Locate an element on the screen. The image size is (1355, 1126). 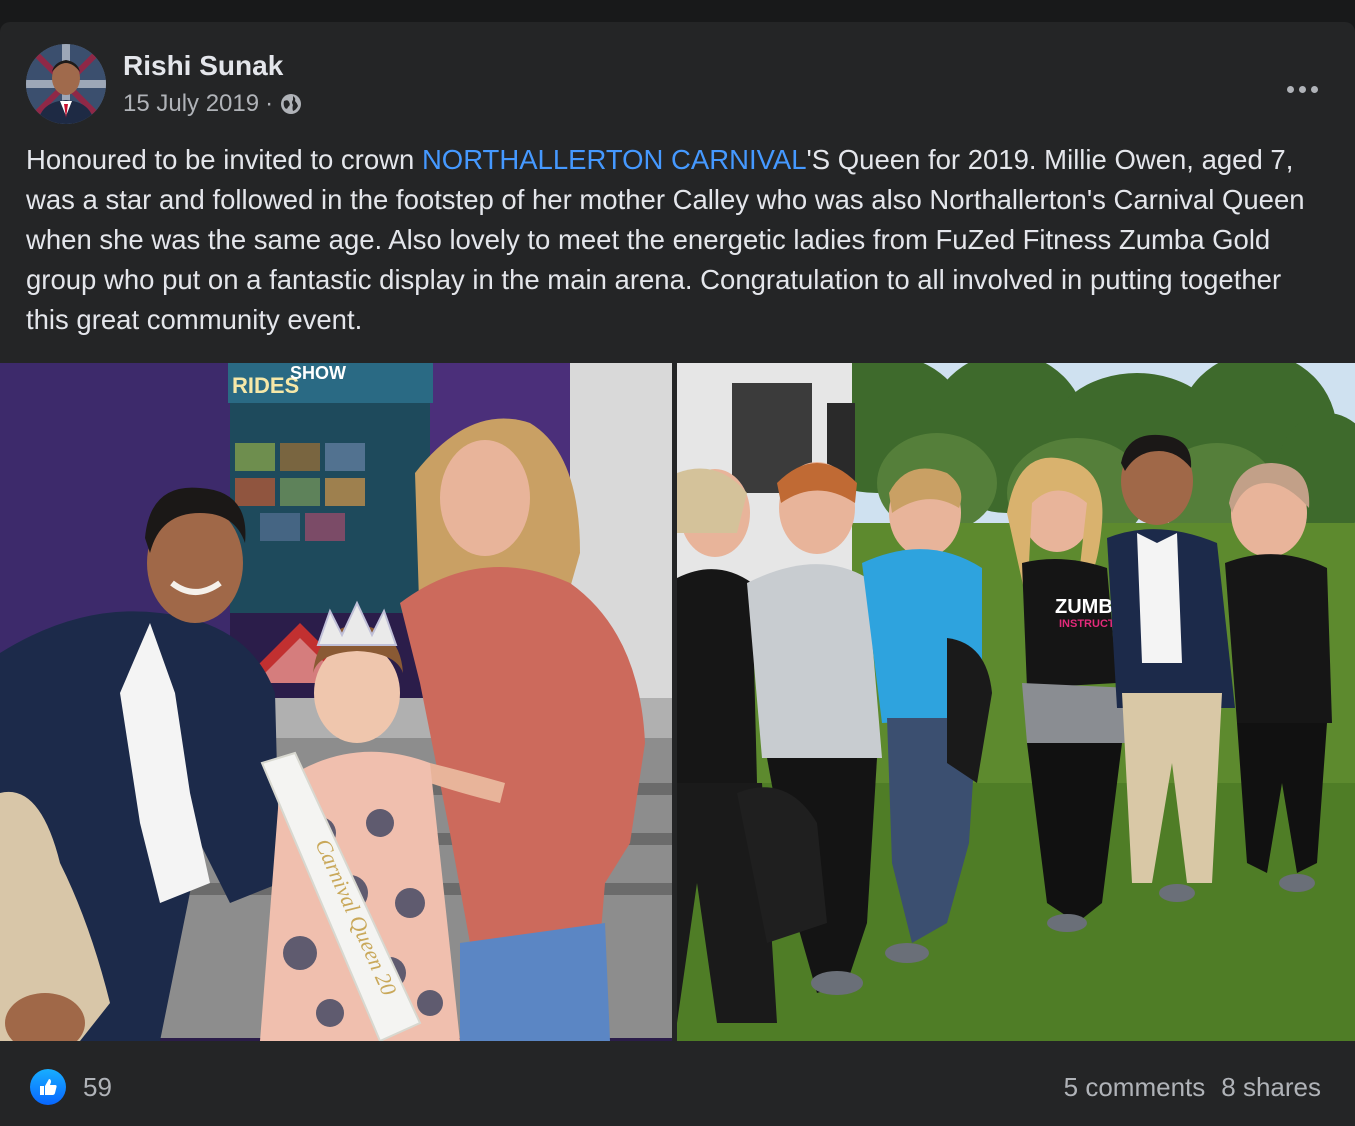
banner-show-text: SHOW is located at coordinates (318, 373).